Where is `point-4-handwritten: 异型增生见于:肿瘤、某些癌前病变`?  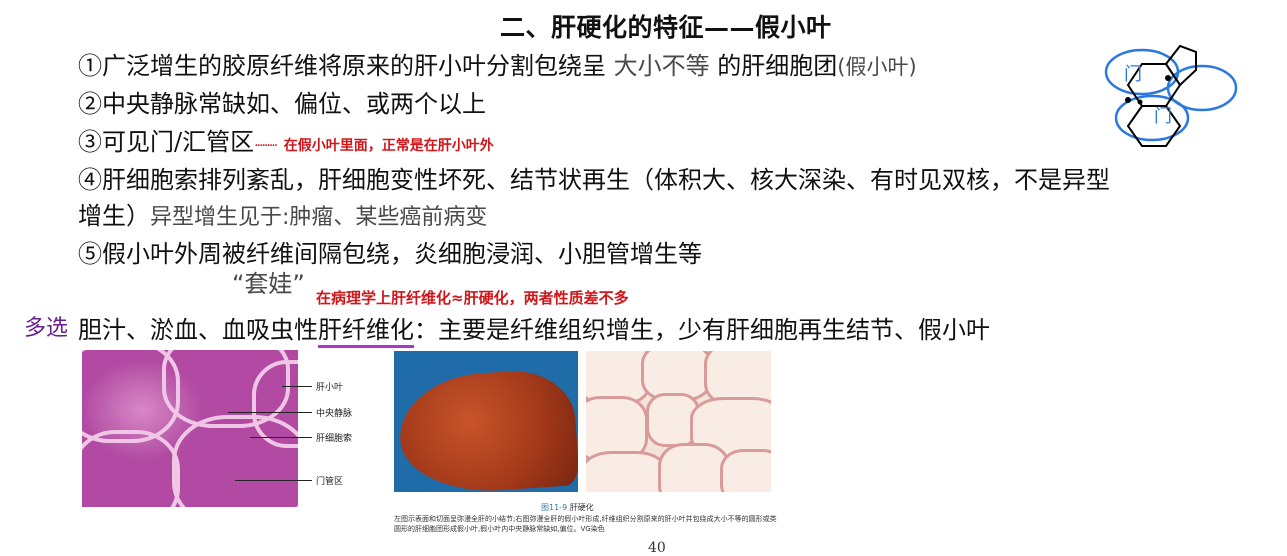 point-4-handwritten: 异型增生见于:肿瘤、某些癌前病变 is located at coordinates (319, 217).